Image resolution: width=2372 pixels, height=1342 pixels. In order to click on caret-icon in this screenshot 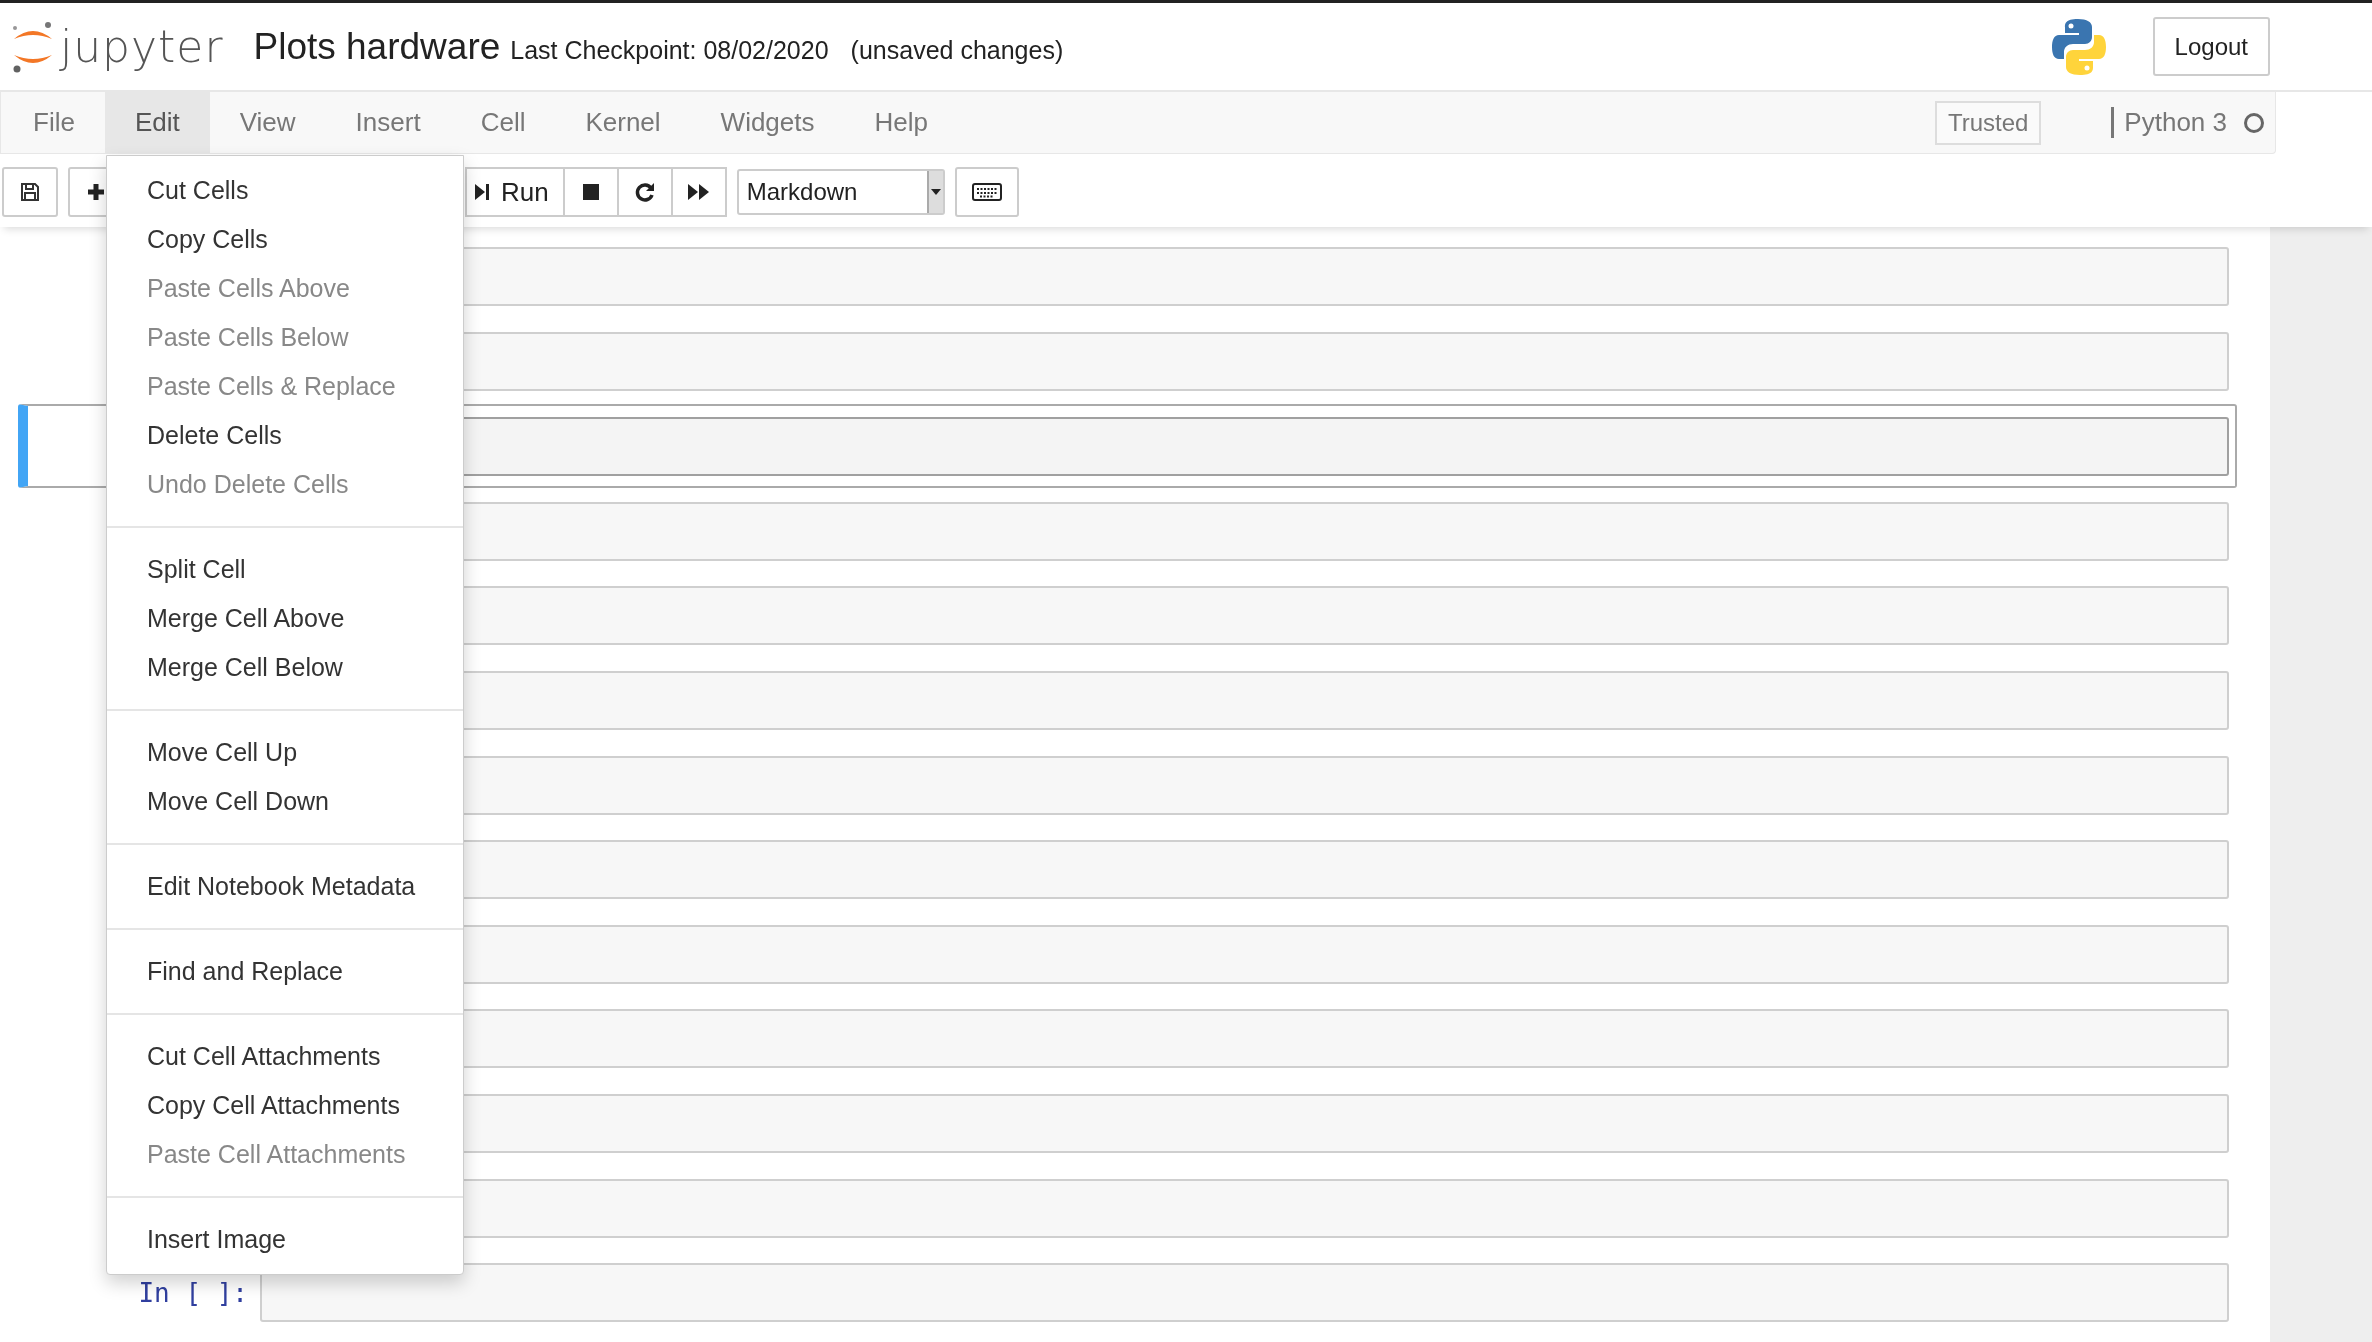, I will do `click(935, 192)`.